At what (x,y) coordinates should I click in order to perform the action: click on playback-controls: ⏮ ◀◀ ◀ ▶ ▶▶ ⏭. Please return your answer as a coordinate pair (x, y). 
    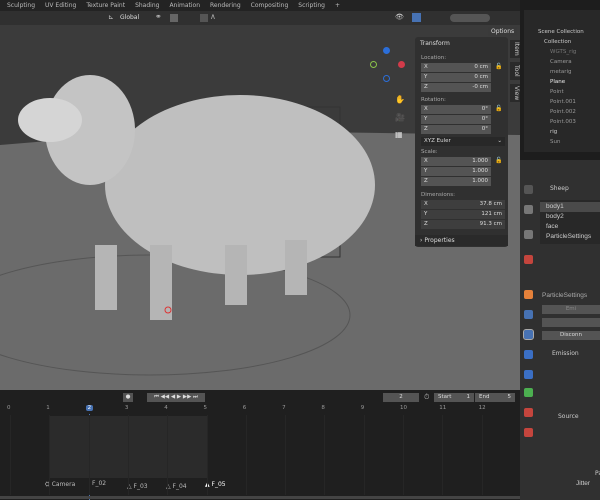
    Looking at the image, I should click on (176, 397).